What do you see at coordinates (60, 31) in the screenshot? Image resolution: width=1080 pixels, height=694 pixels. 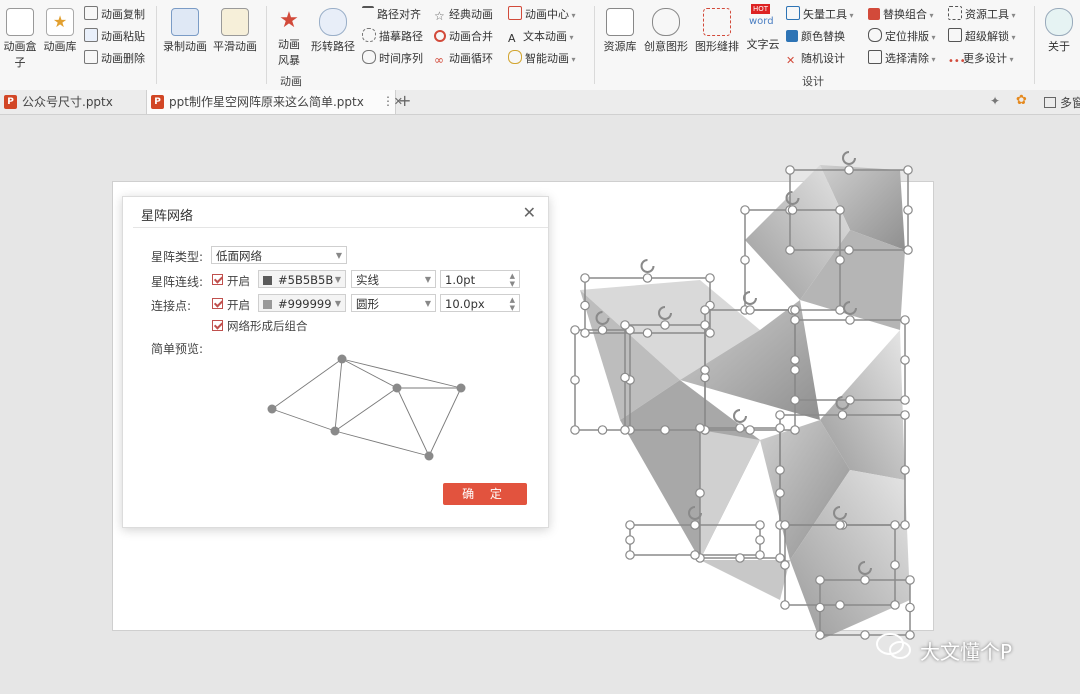 I see `animation-library-button: ★ 动画库` at bounding box center [60, 31].